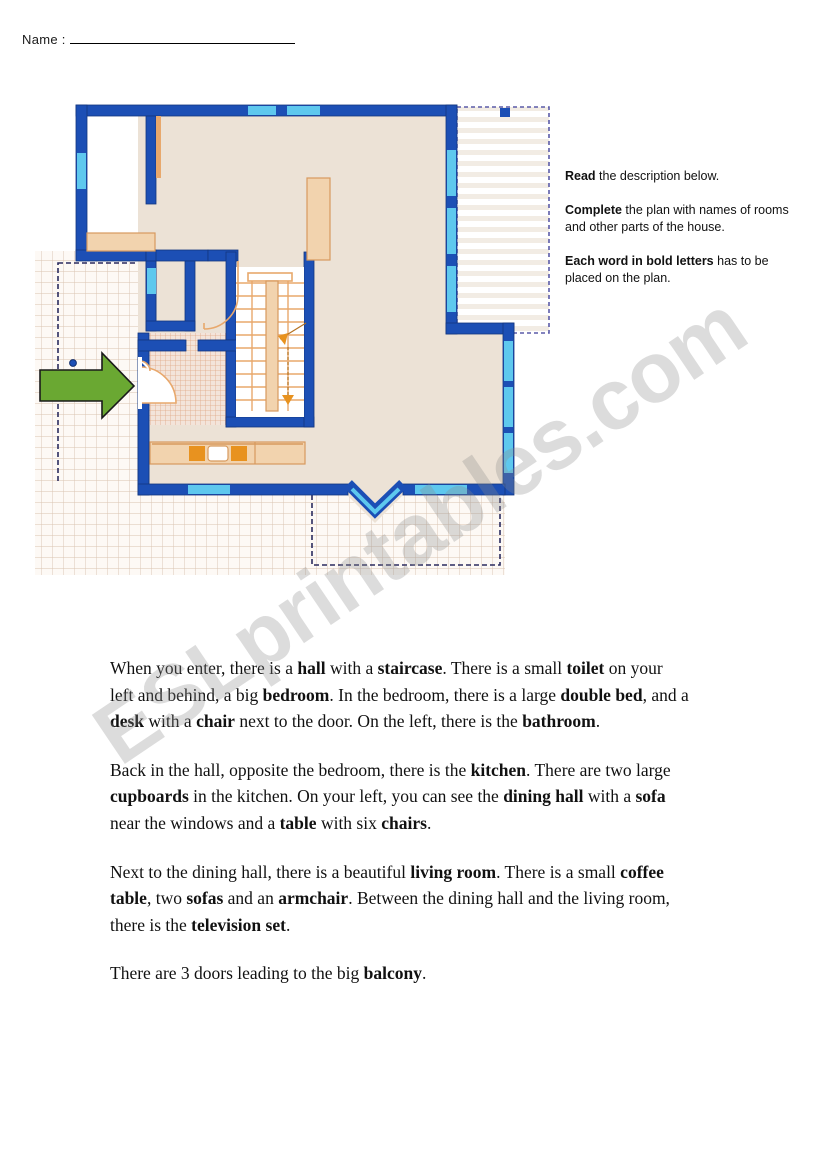 This screenshot has height=1169, width=821. Describe the element at coordinates (251, 898) in the screenshot. I see `text-run: and an` at that location.